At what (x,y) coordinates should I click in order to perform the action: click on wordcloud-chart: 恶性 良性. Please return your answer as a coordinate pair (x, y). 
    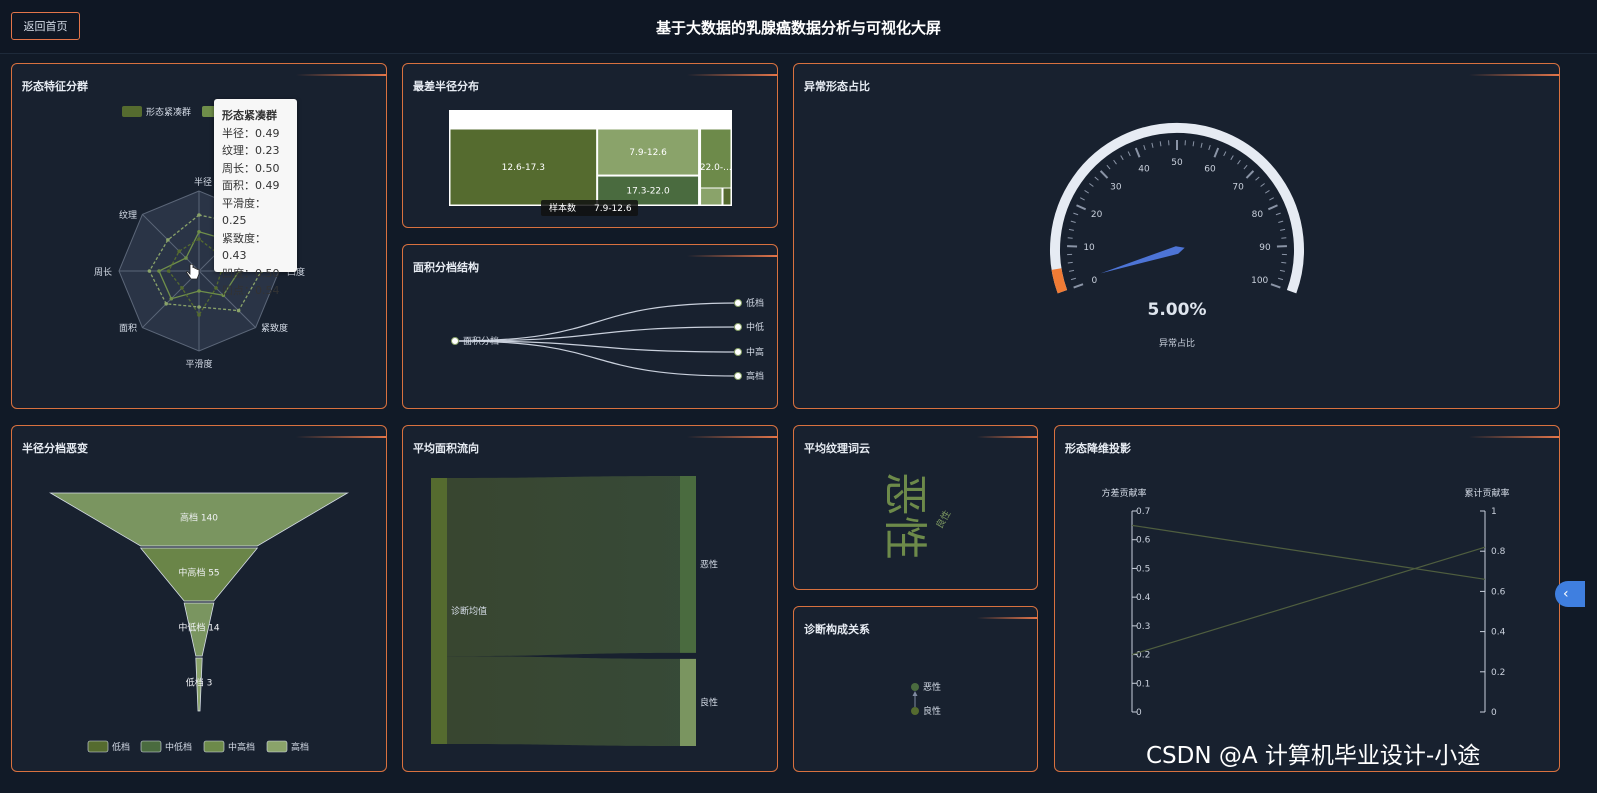
    Looking at the image, I should click on (916, 508).